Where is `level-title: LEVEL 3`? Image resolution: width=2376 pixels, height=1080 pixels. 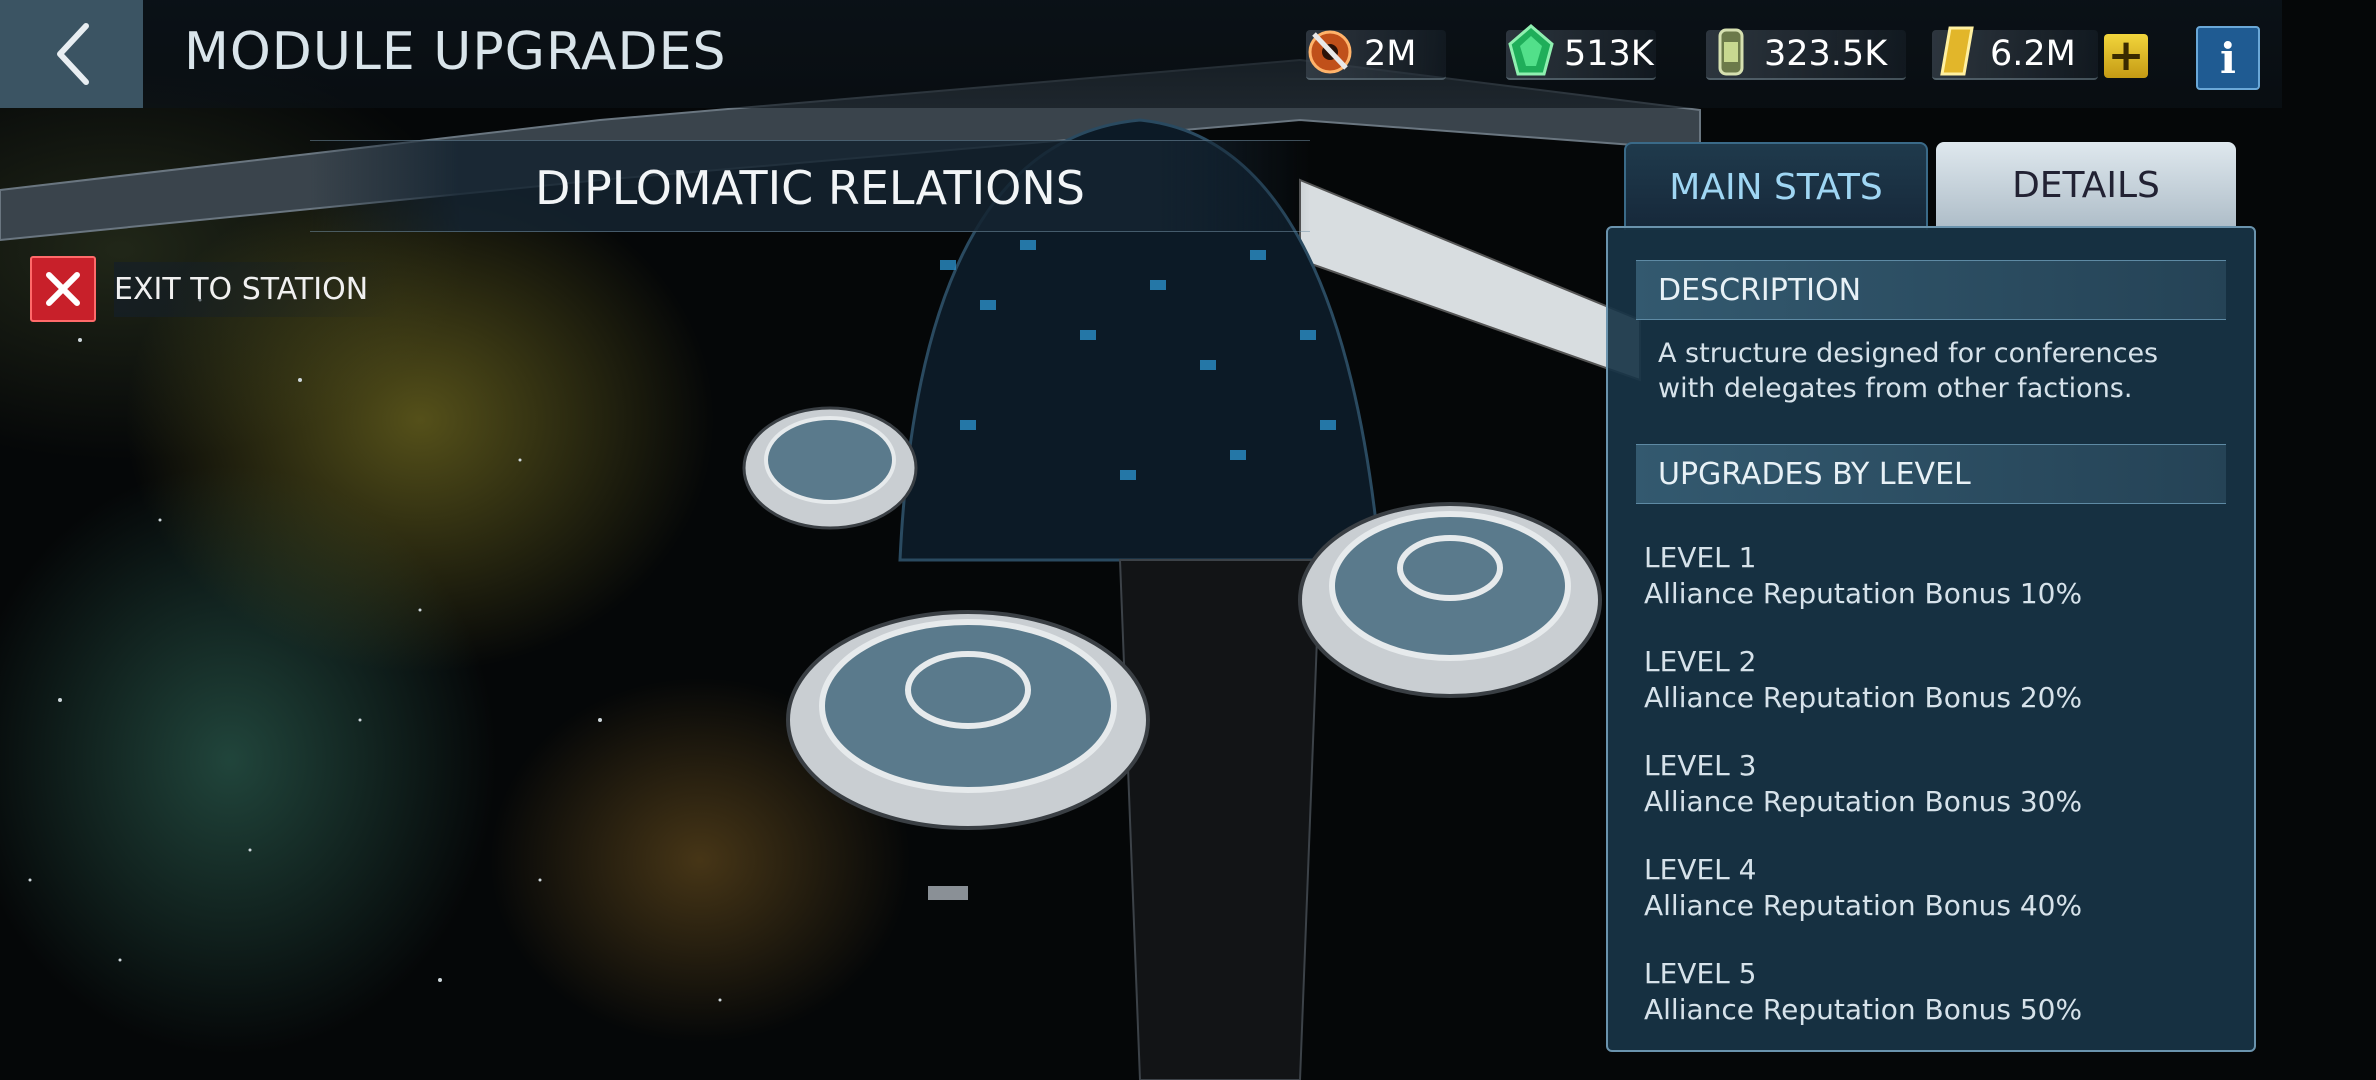 level-title: LEVEL 3 is located at coordinates (1700, 765).